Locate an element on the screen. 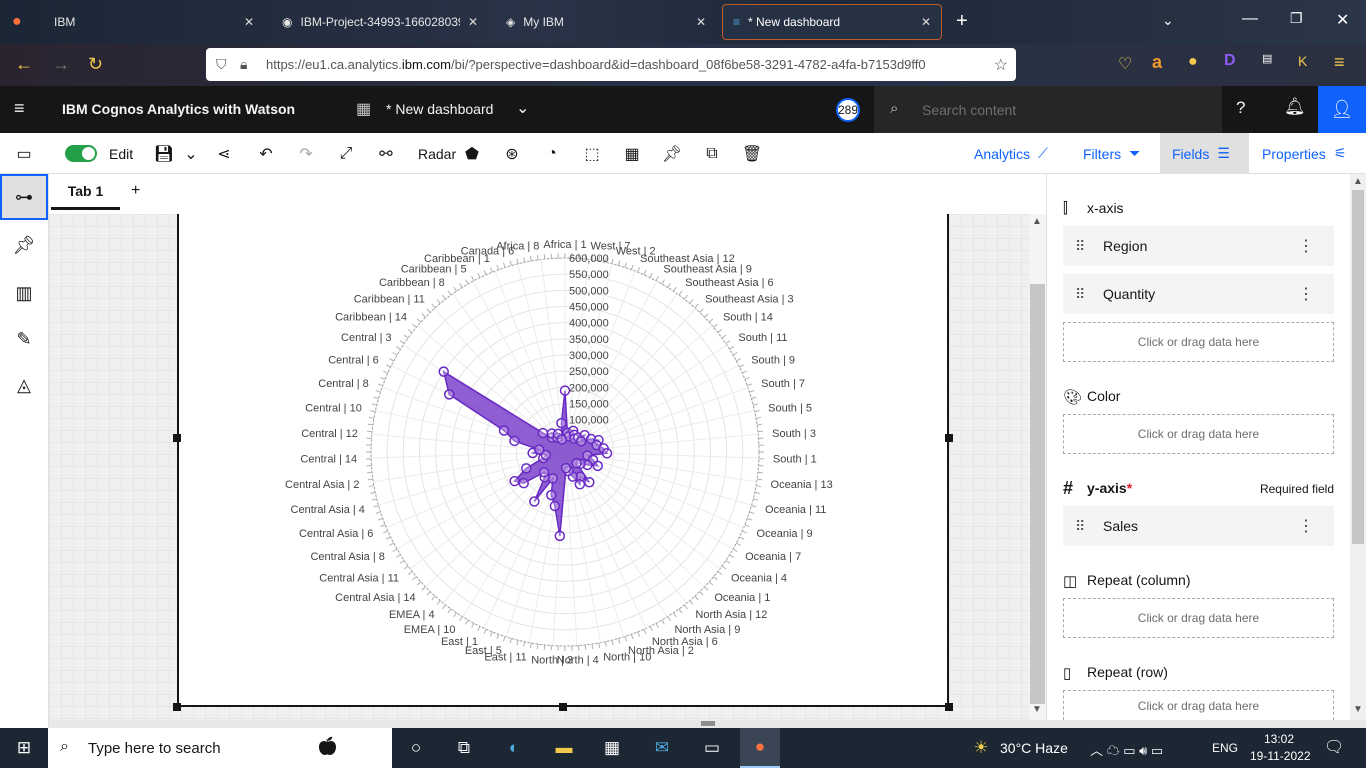  panel-scrollbar: ▲ ▼ is located at coordinates (1358, 447).